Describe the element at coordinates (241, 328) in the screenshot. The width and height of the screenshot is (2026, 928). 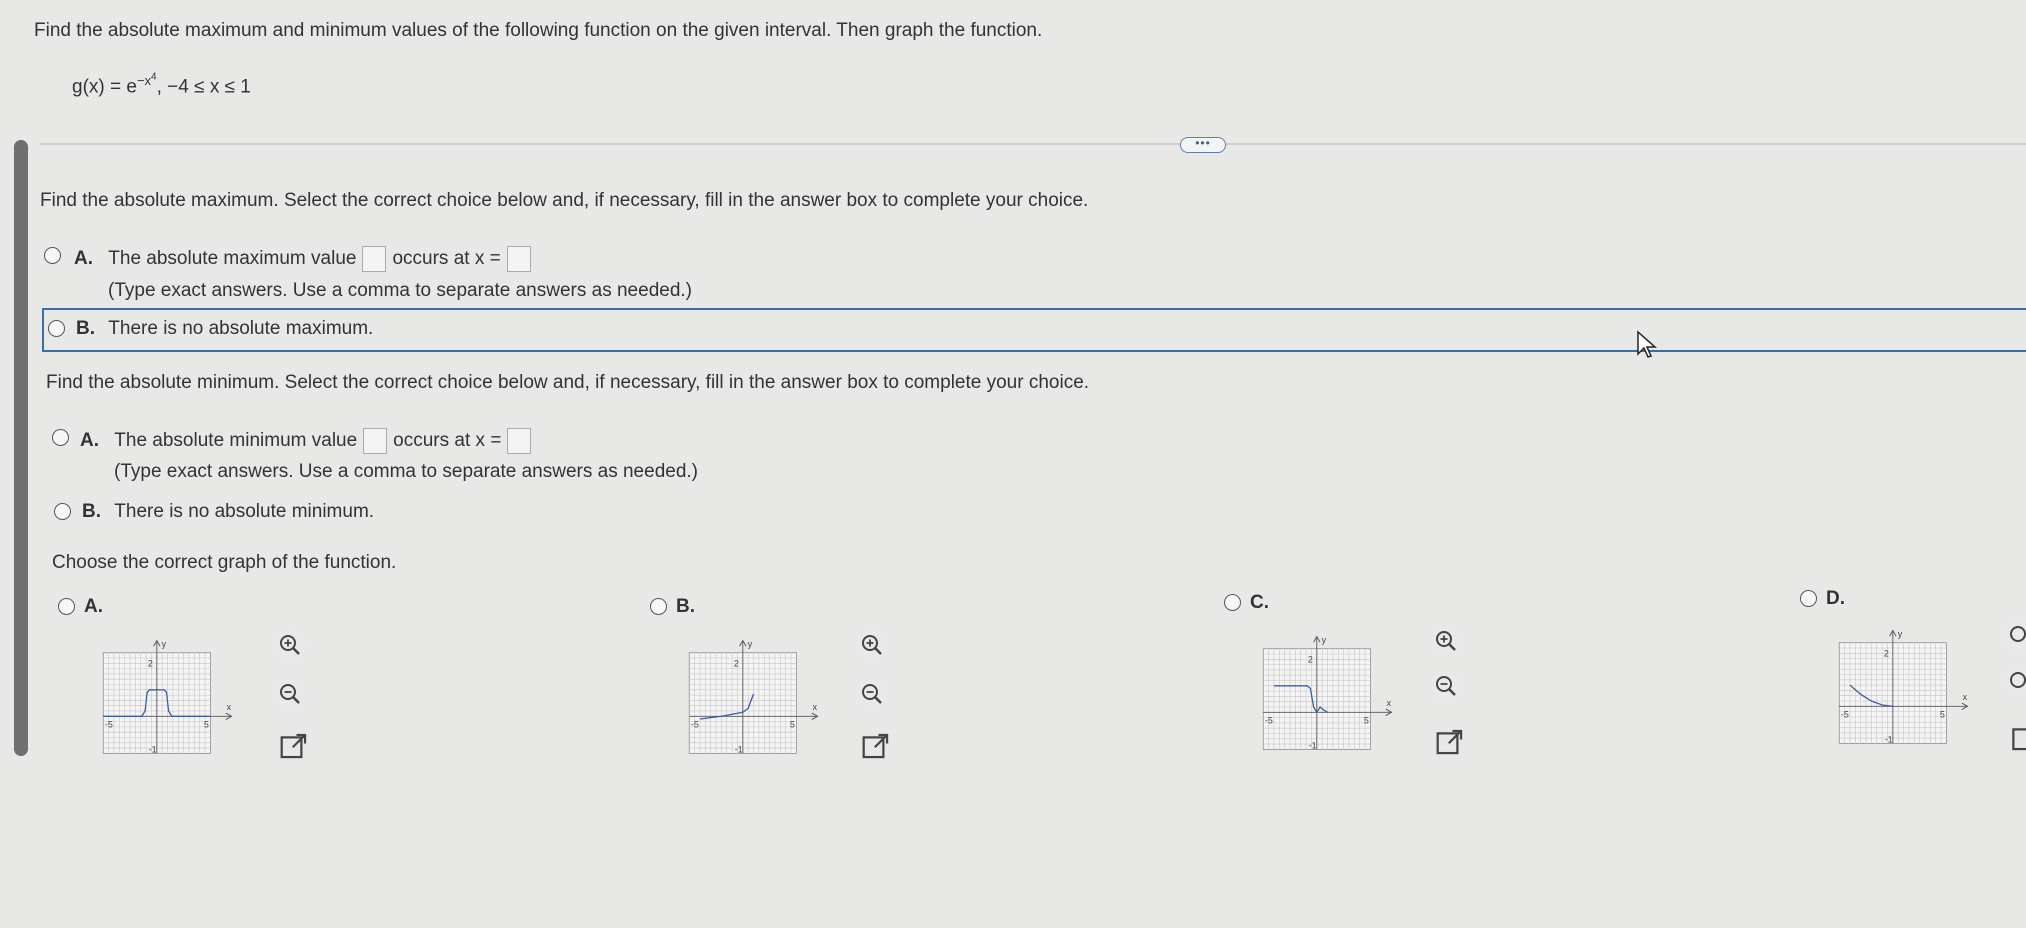
I see `max-option-b-text: There is no absolute maximum.` at that location.